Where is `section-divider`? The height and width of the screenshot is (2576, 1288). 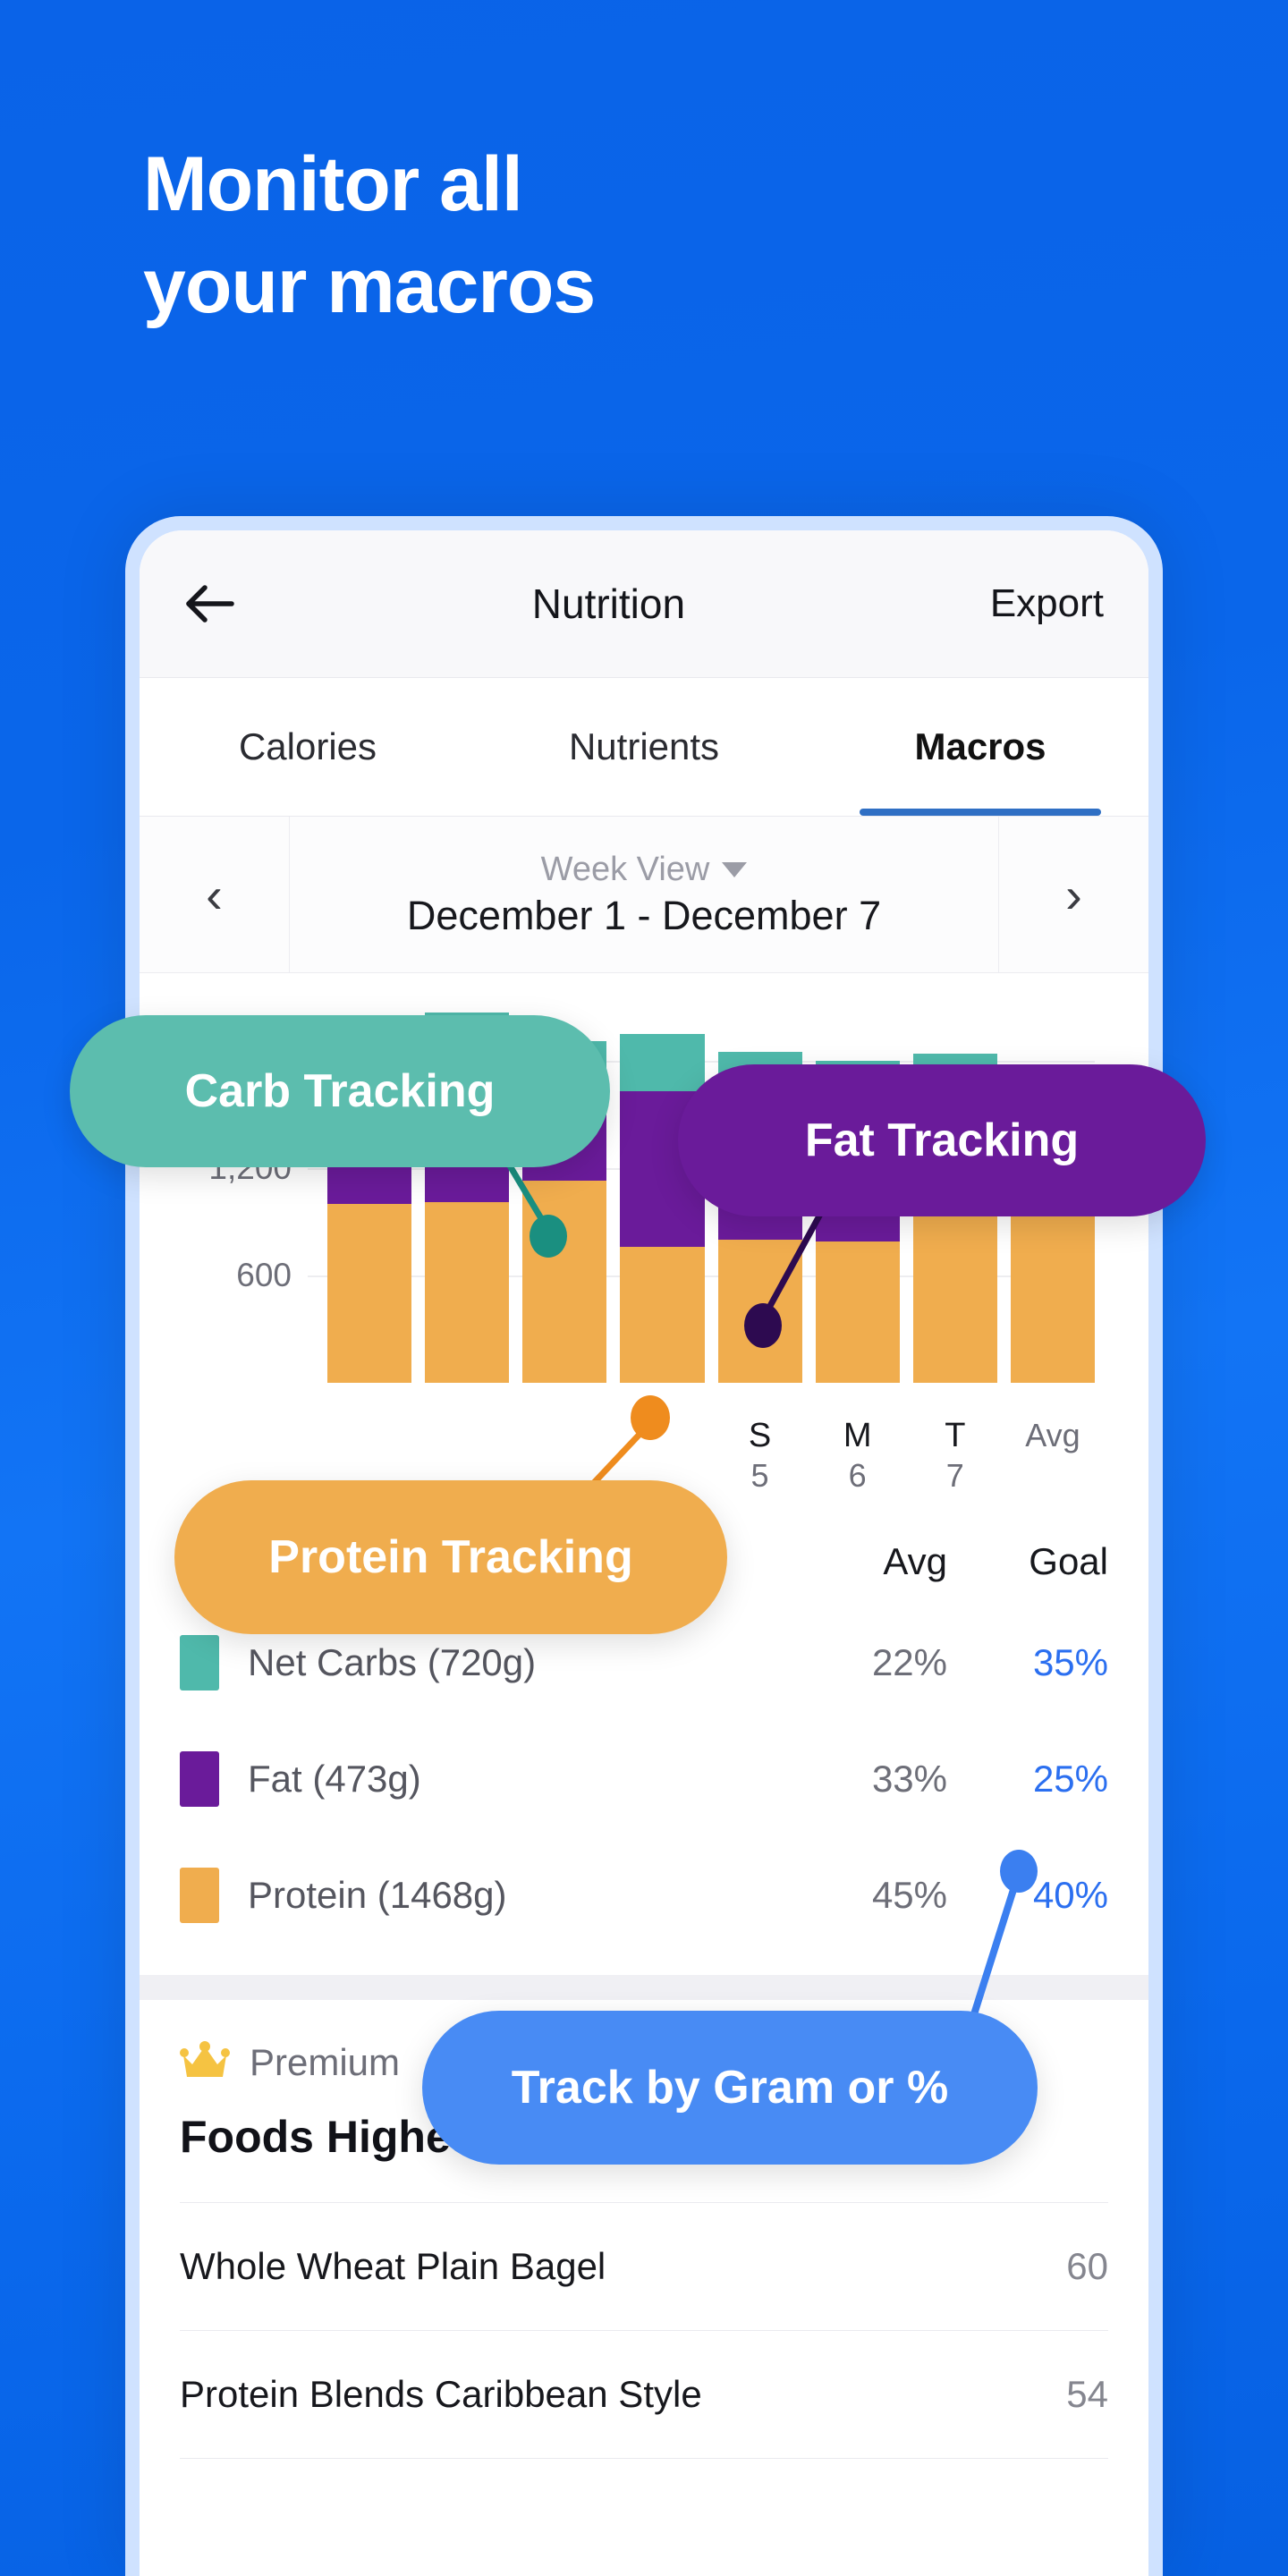 section-divider is located at coordinates (644, 1987).